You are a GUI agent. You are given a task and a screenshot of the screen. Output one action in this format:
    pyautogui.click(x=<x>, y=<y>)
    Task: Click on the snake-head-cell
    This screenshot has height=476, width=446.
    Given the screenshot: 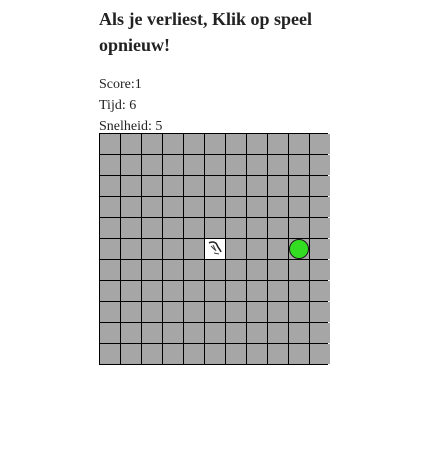 What is the action you would take?
    pyautogui.click(x=215, y=249)
    